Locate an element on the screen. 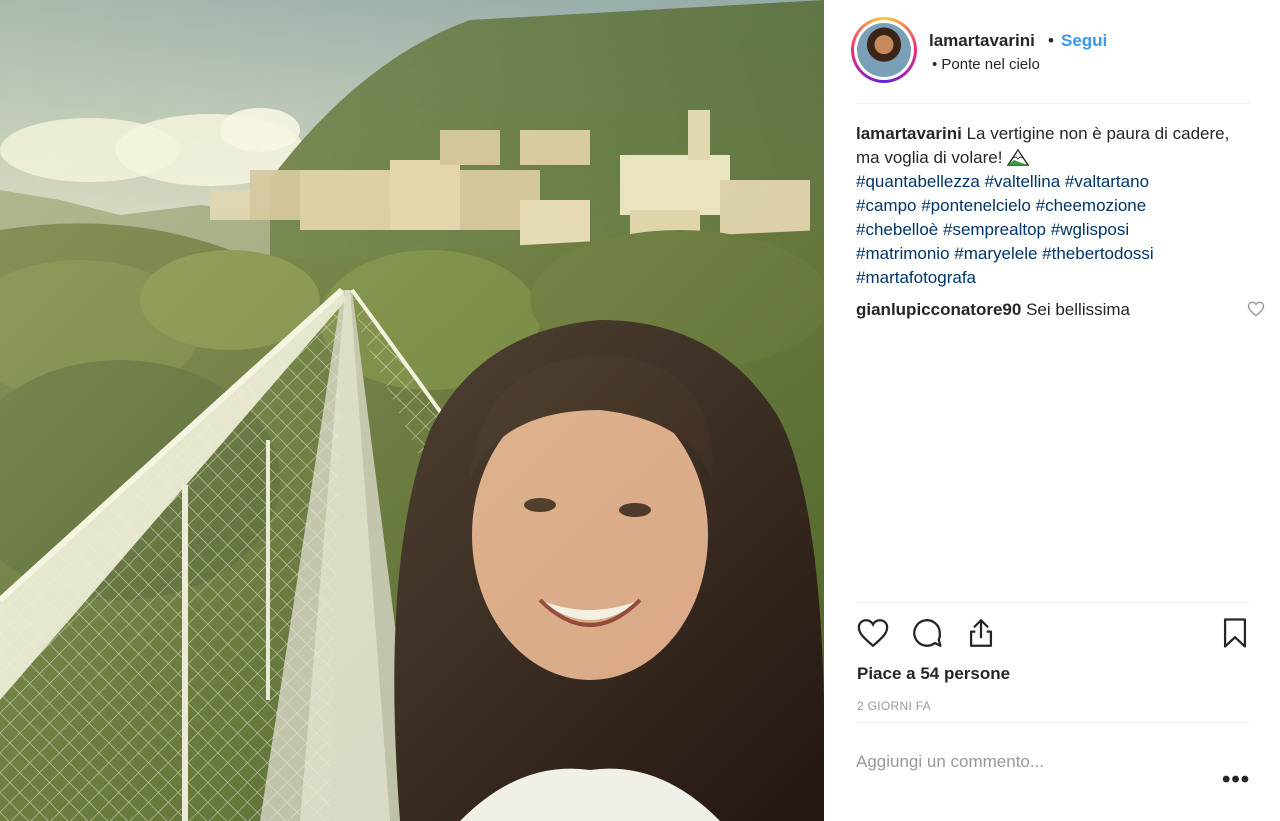 The width and height of the screenshot is (1280, 821). heart-icon is located at coordinates (873, 633).